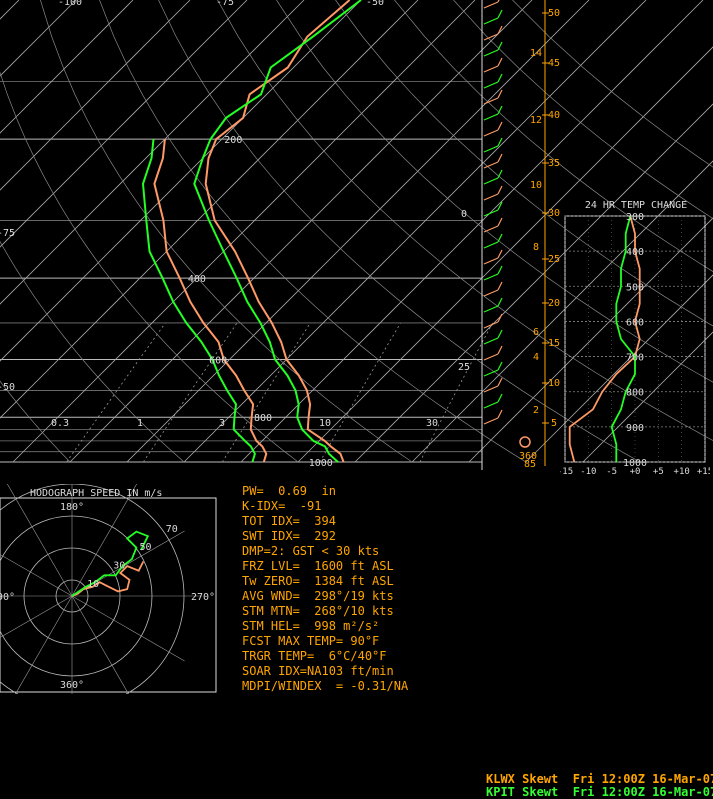  What do you see at coordinates (92, 351) in the screenshot?
I see `dry-adiabat--10` at bounding box center [92, 351].